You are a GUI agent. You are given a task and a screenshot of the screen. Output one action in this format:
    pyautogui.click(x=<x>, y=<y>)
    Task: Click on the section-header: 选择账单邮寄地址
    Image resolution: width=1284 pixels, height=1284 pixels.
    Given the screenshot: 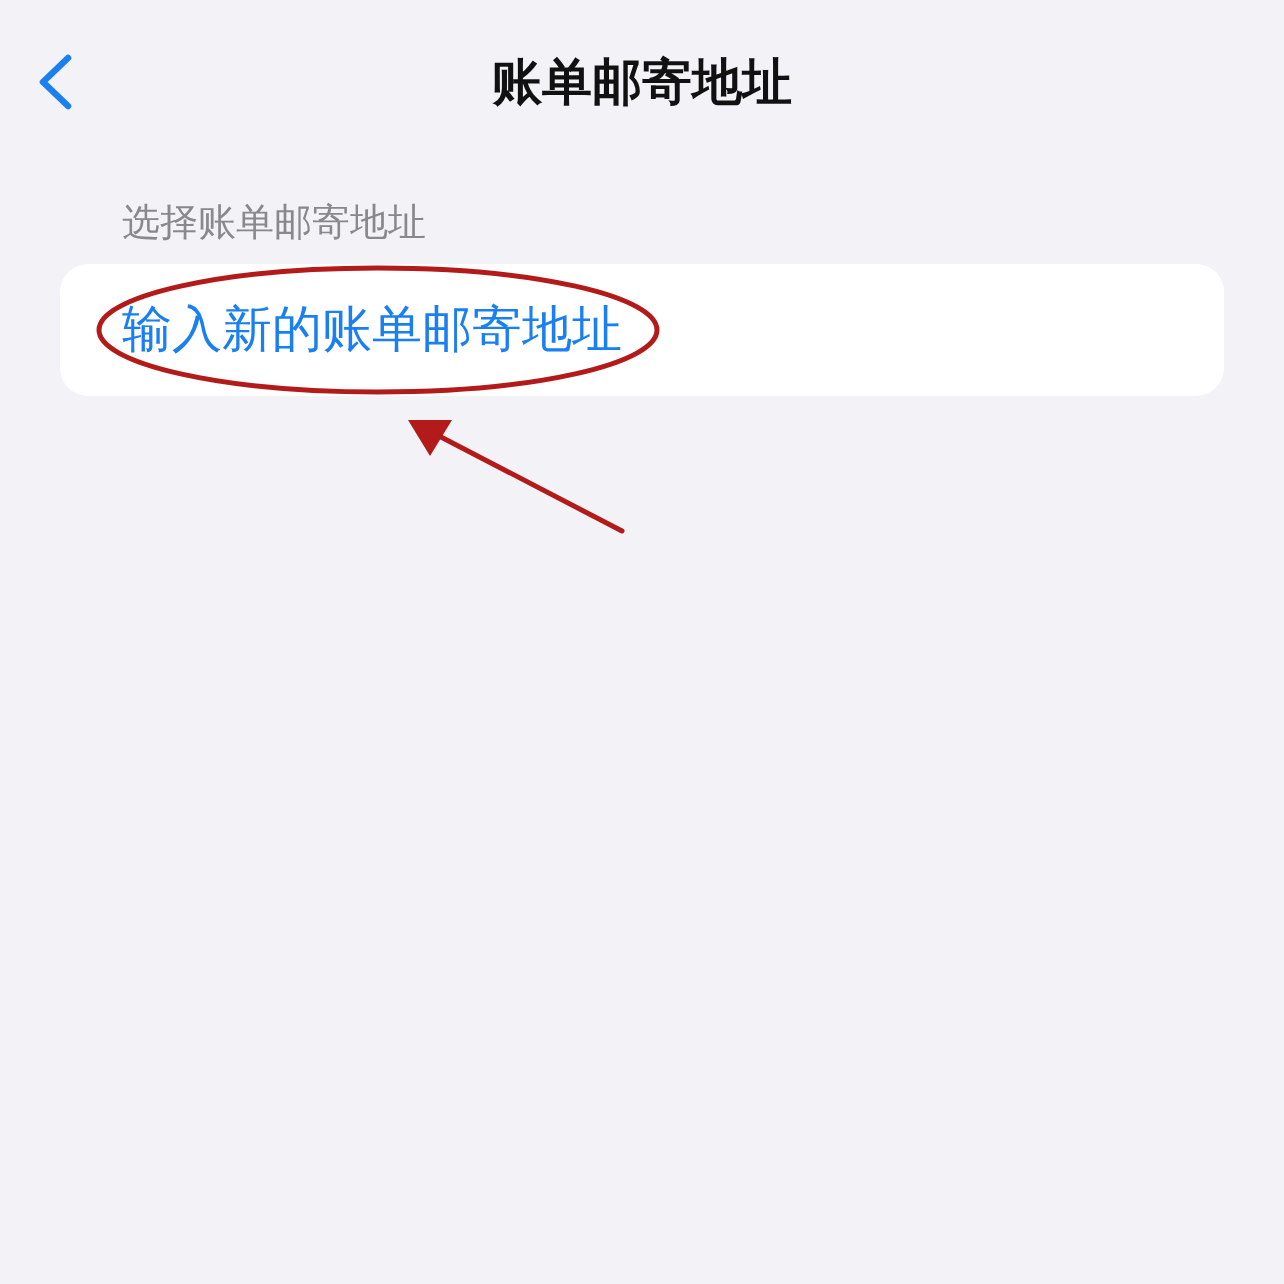 What is the action you would take?
    pyautogui.click(x=274, y=223)
    